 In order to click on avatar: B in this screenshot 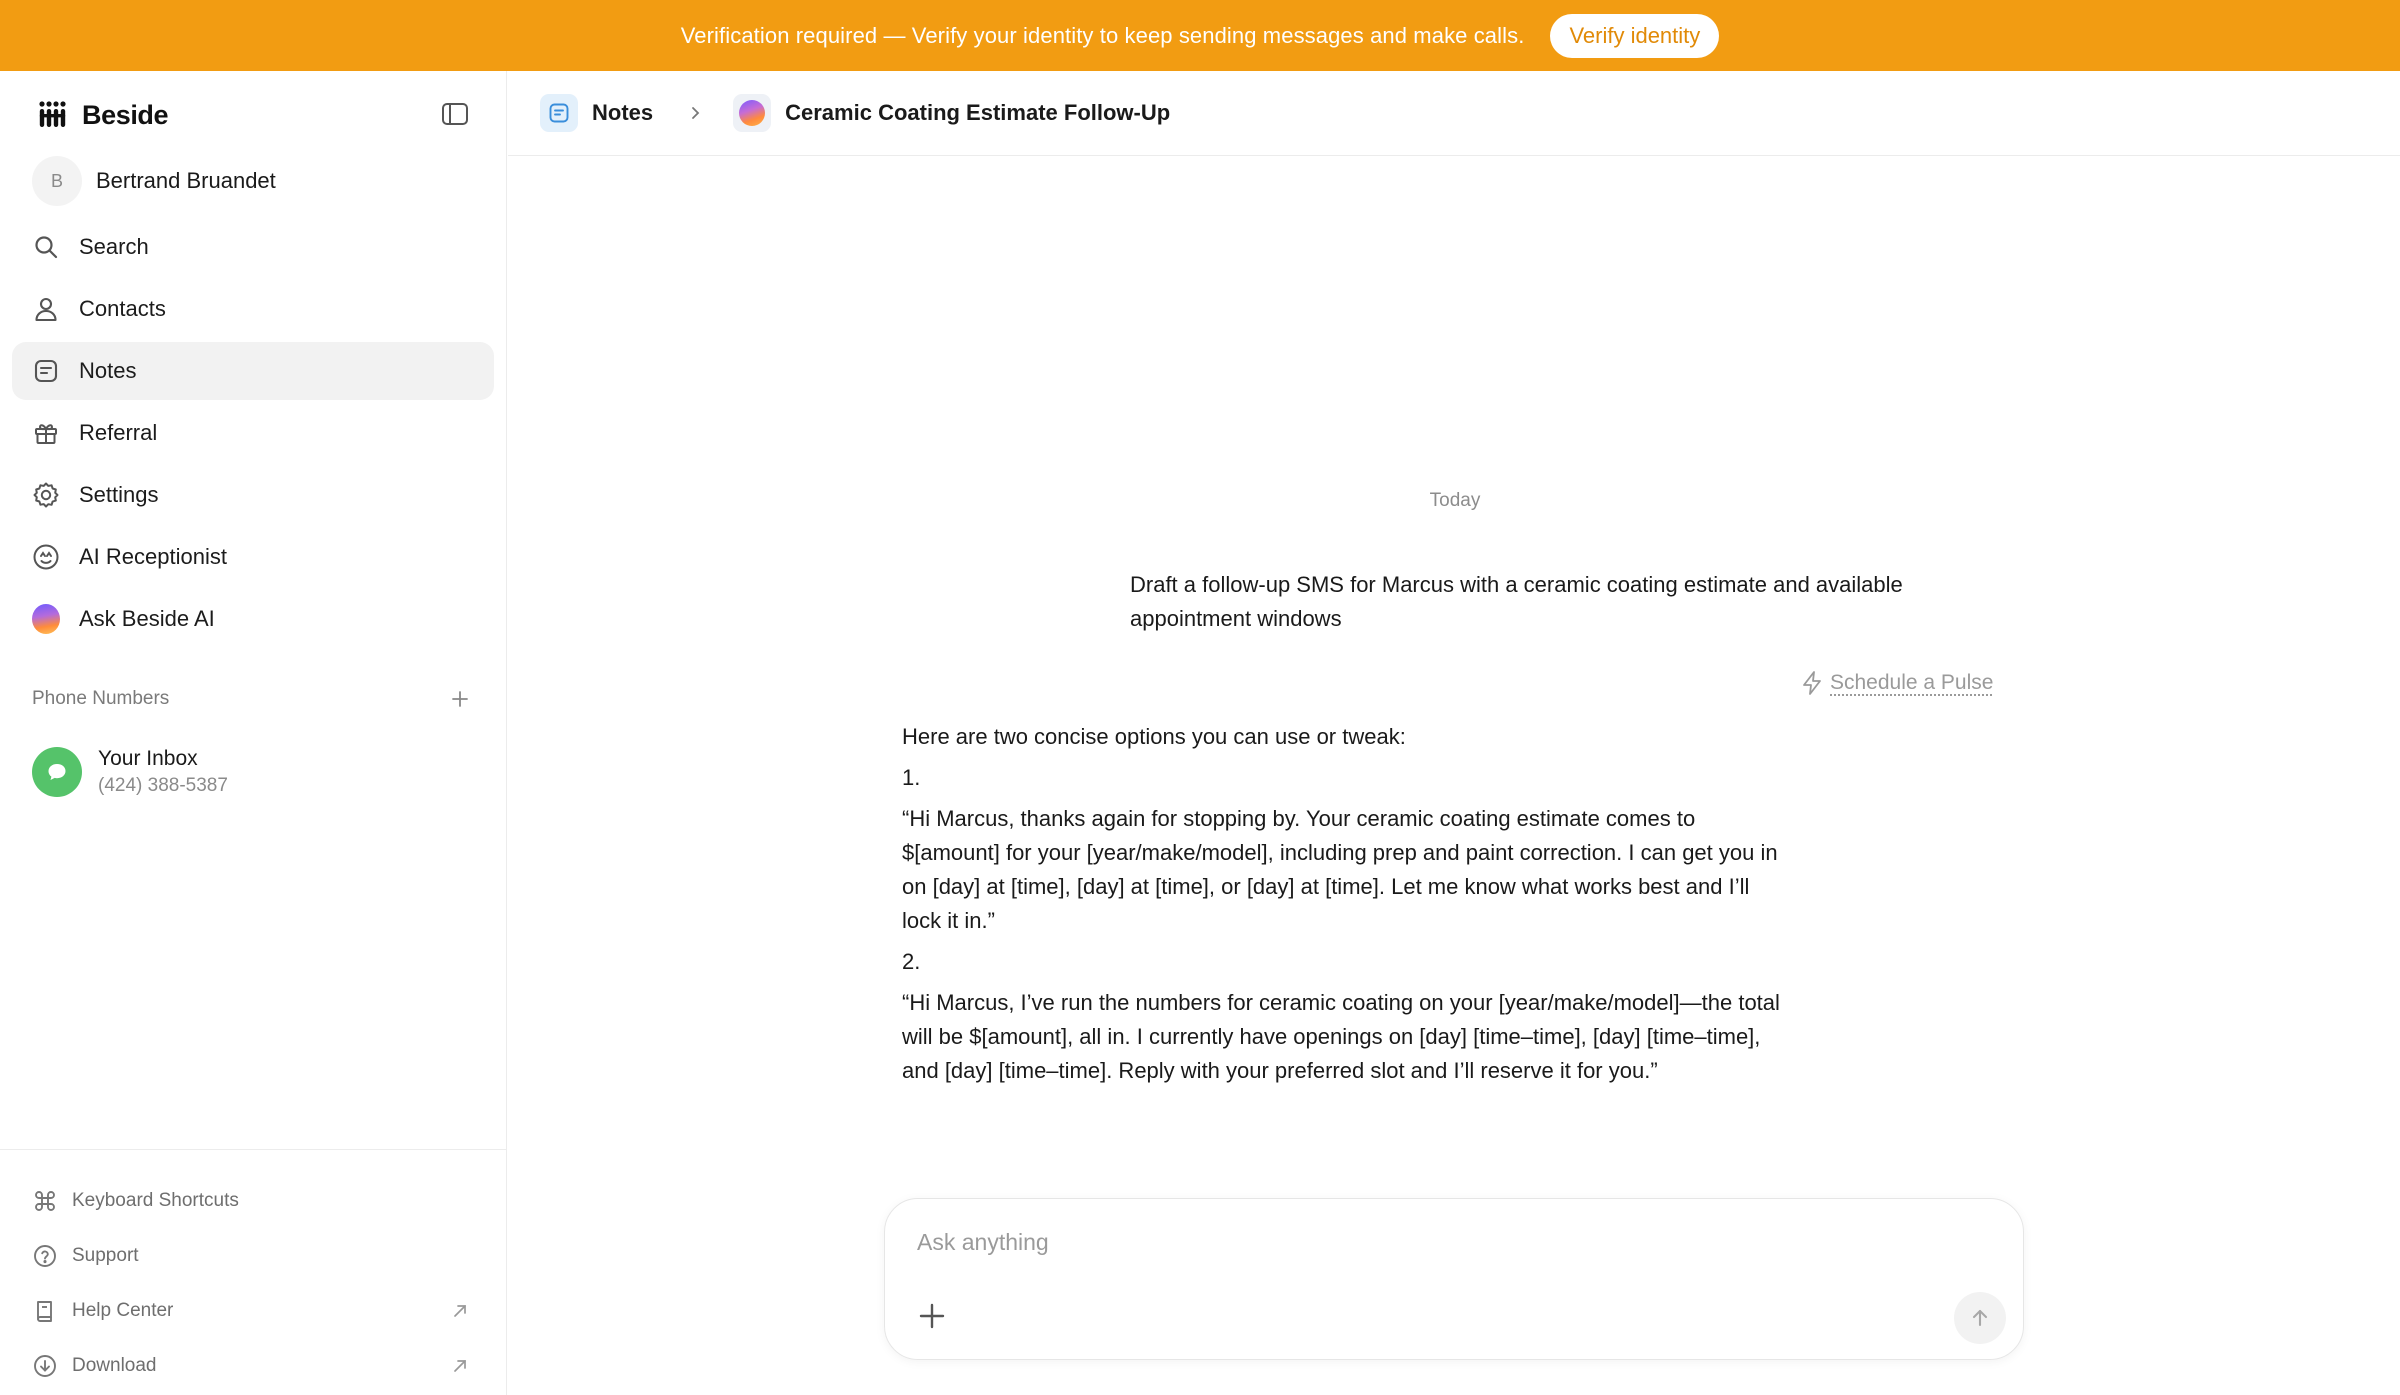, I will do `click(57, 181)`.